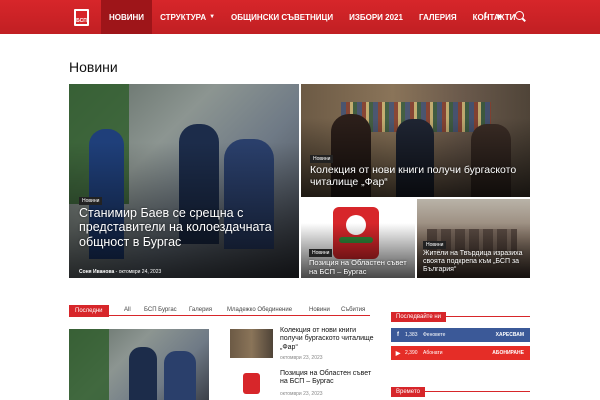 The image size is (600, 400). I want to click on tab-all: All, so click(127, 310).